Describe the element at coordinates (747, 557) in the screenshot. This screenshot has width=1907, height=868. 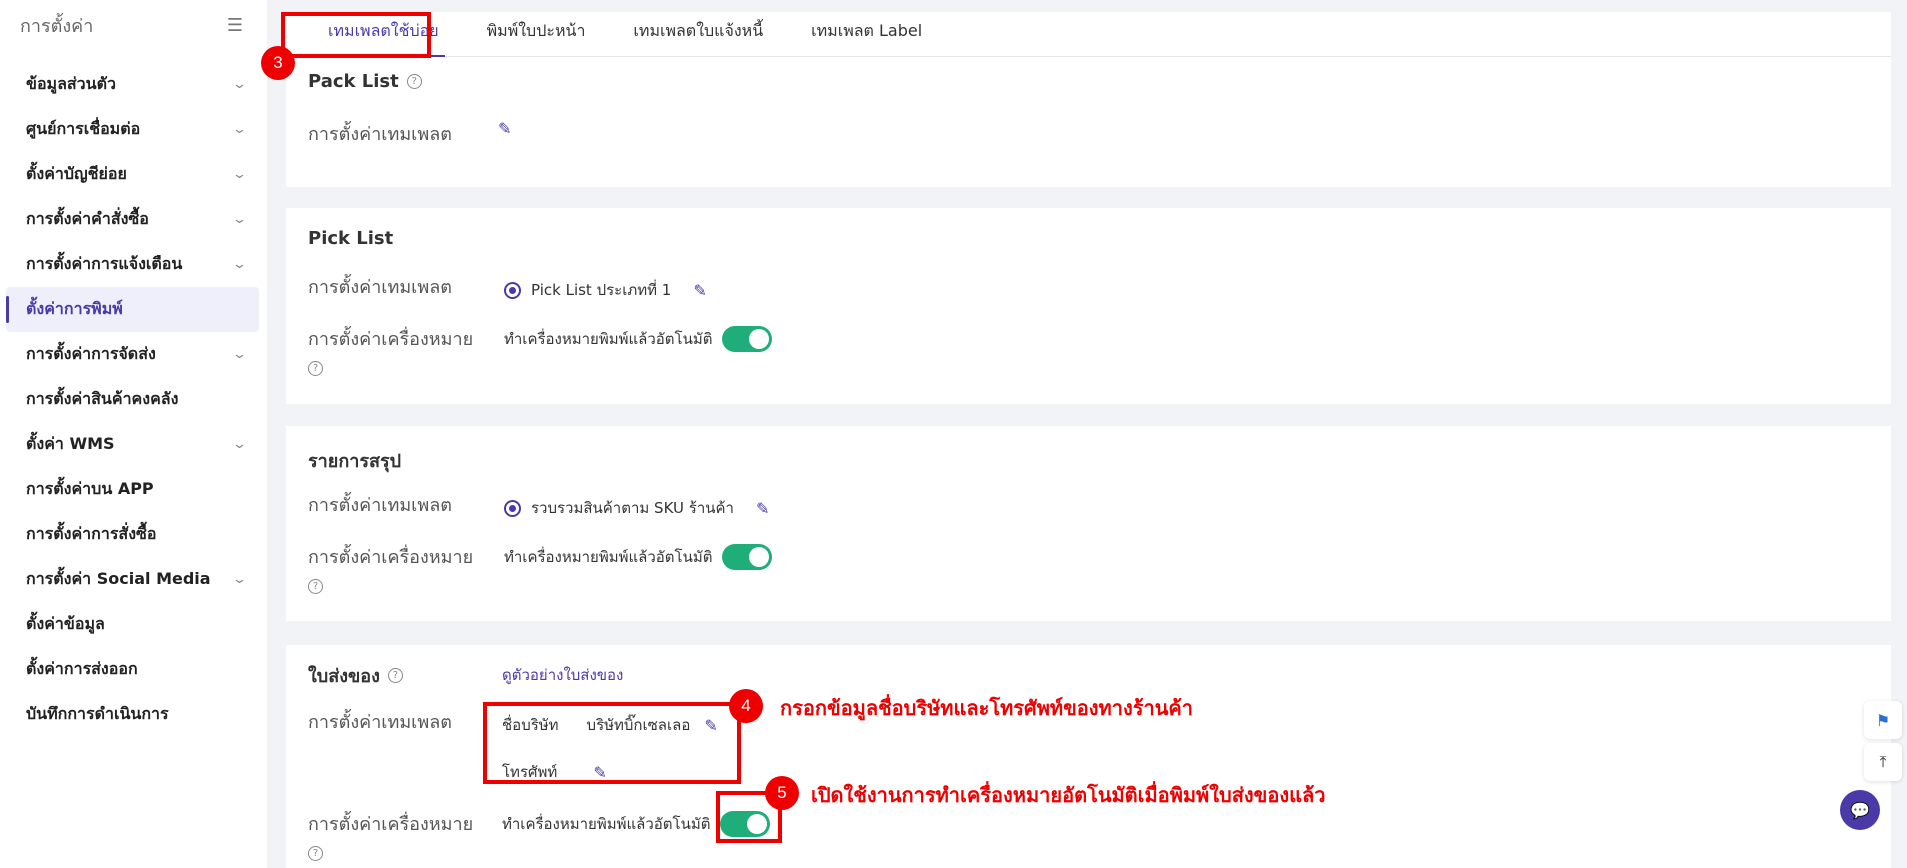
I see `summary-auto-mark-toggle` at that location.